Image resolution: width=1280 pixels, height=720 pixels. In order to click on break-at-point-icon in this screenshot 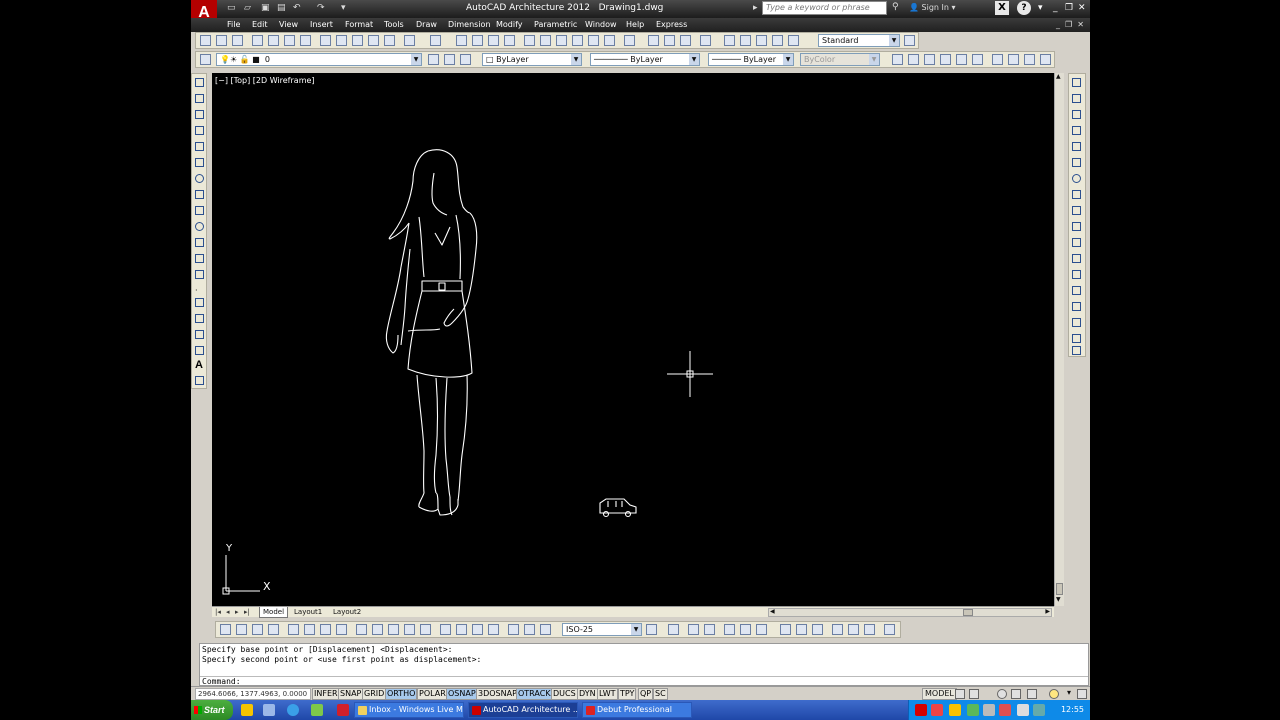, I will do `click(1076, 258)`.